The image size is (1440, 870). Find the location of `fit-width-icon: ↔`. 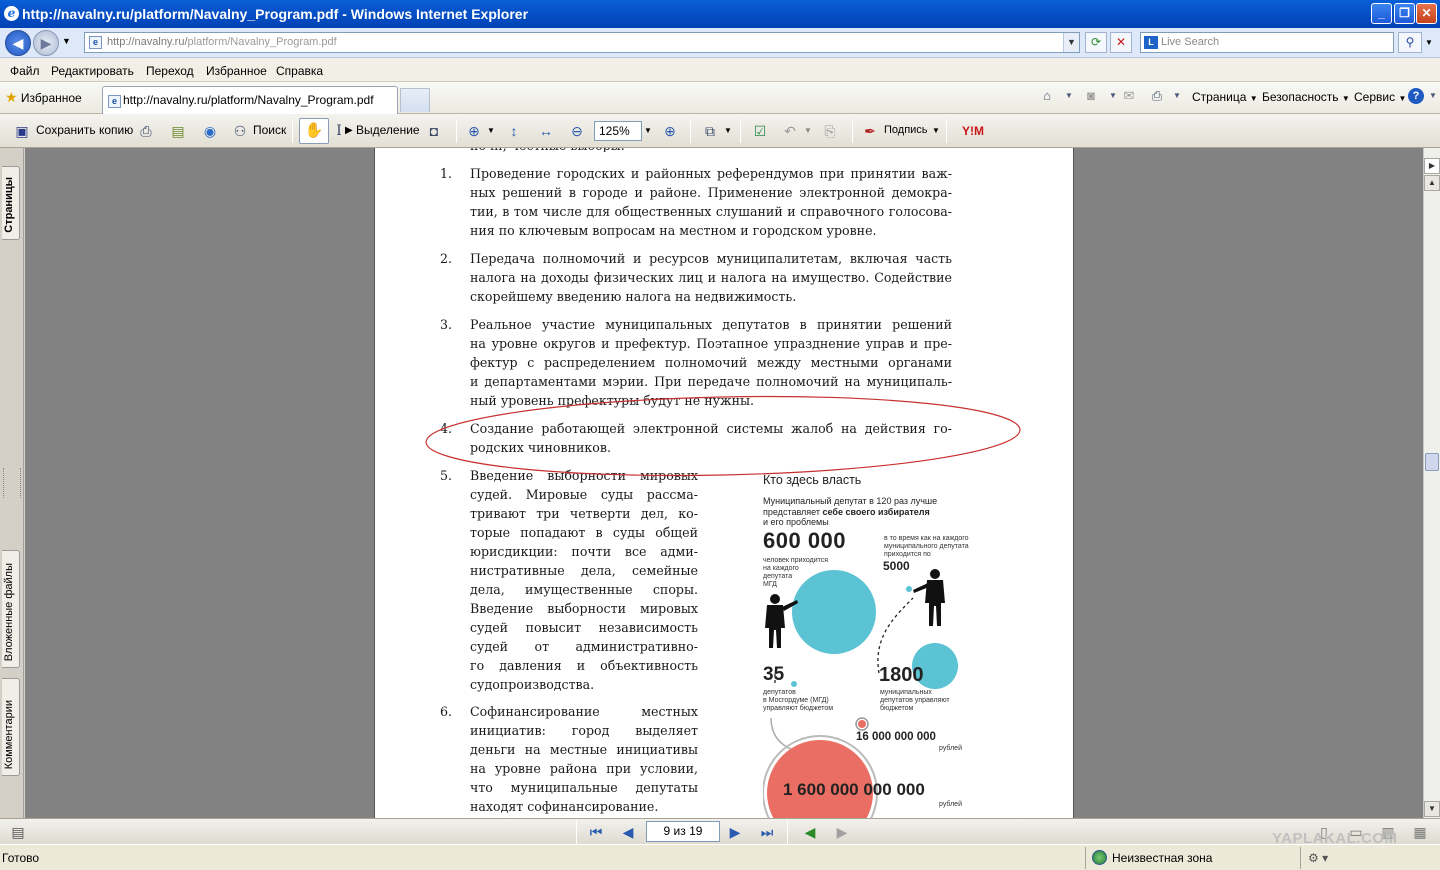

fit-width-icon: ↔ is located at coordinates (546, 131).